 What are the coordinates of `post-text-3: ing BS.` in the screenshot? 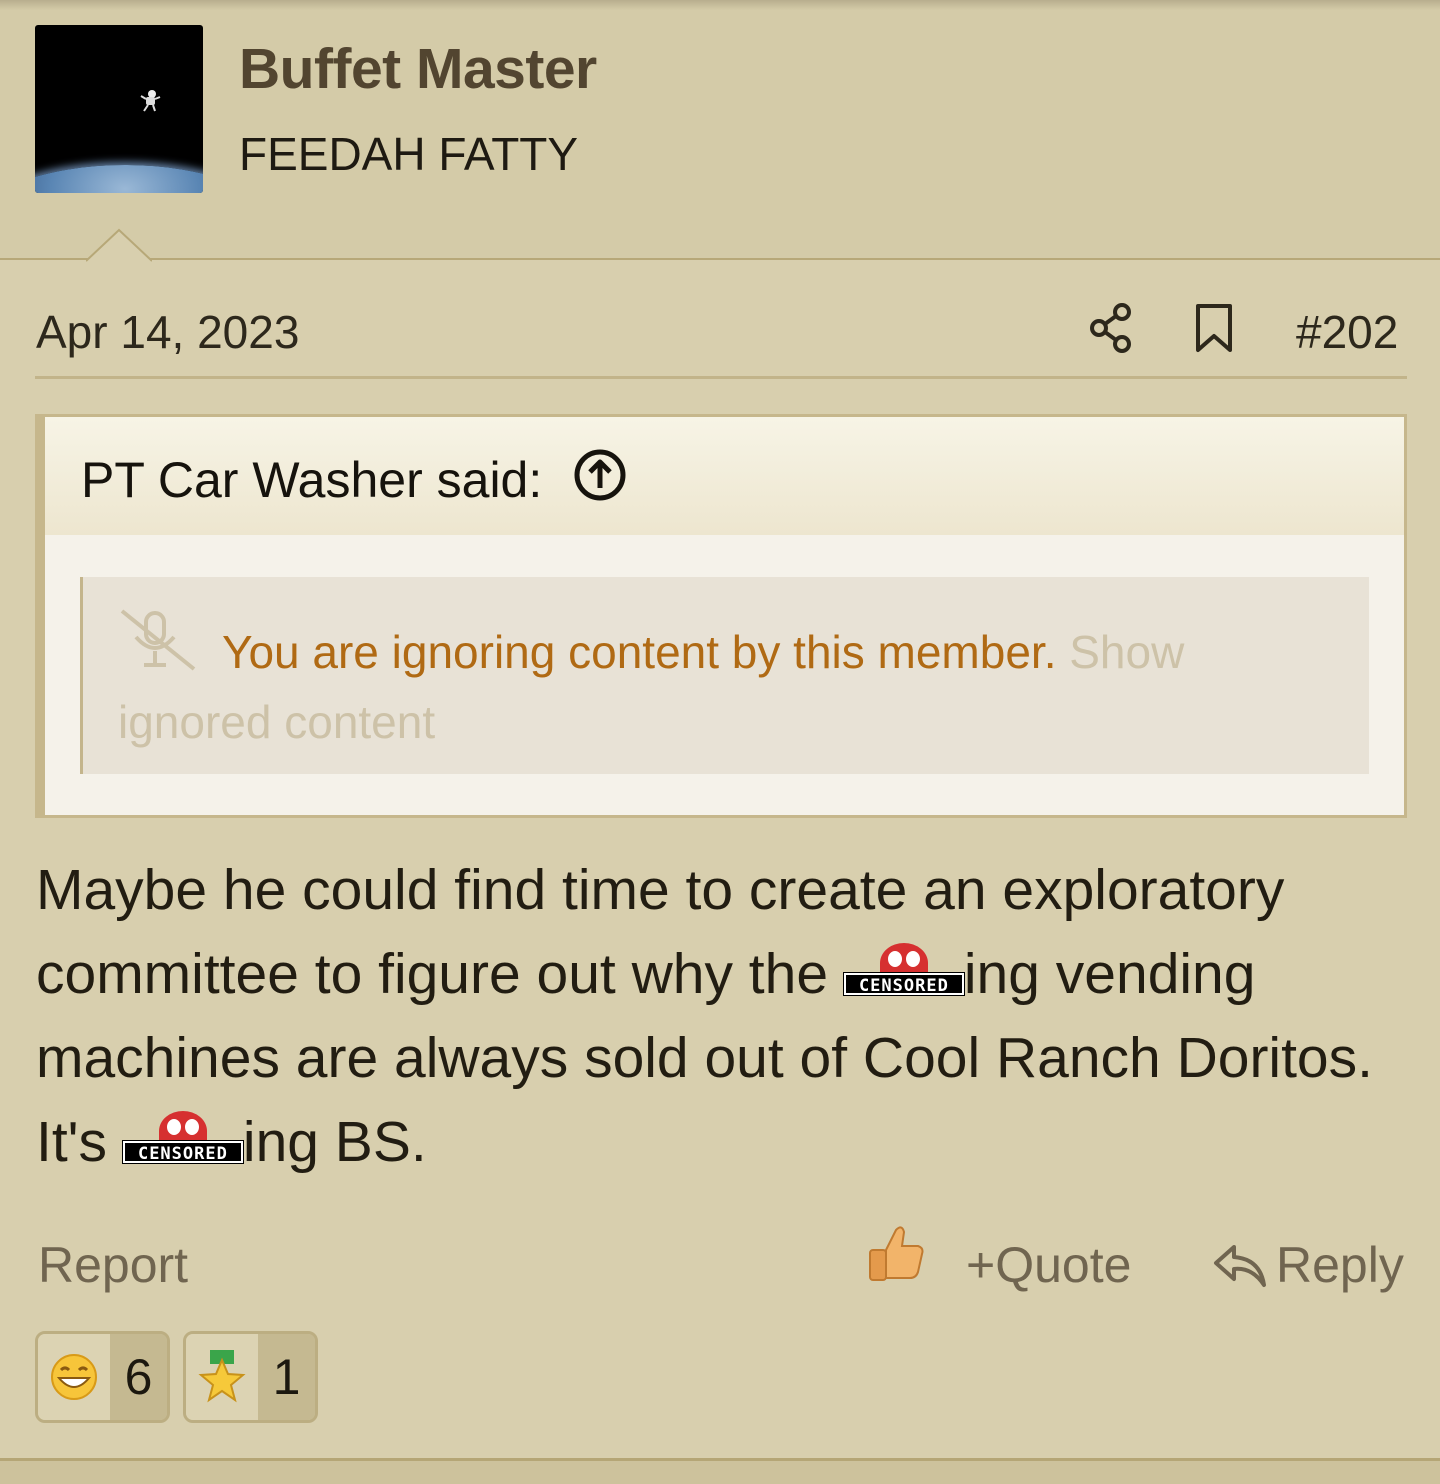 It's located at (334, 1142).